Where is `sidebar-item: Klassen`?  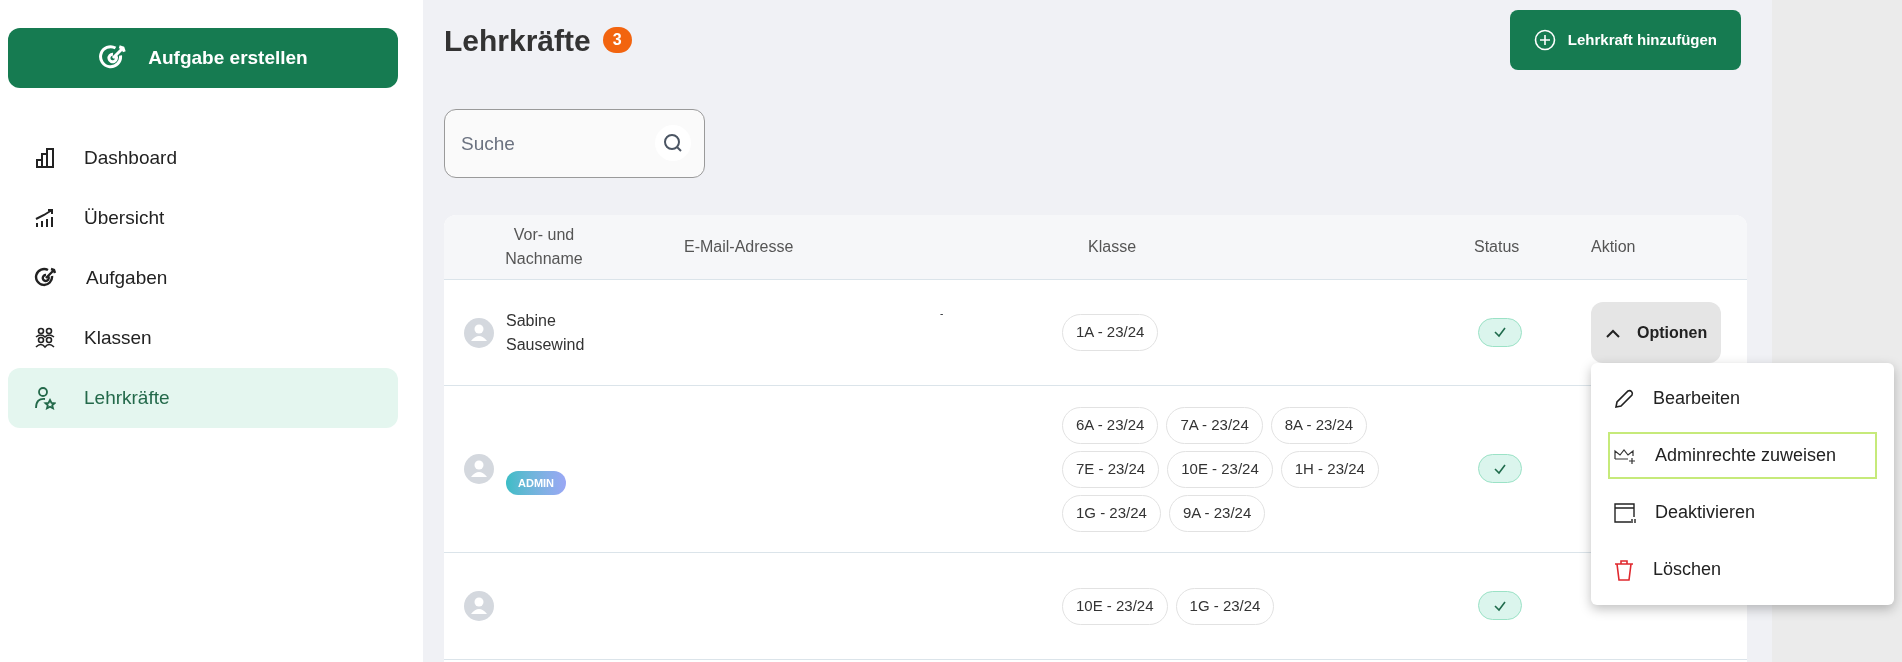
sidebar-item: Klassen is located at coordinates (203, 338).